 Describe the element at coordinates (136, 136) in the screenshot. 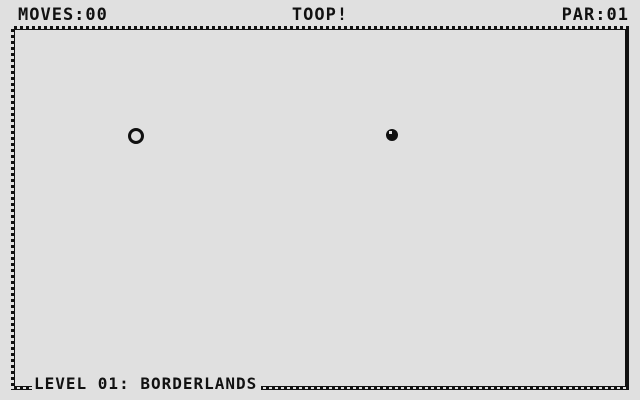

I see `hole-ring-icon` at that location.